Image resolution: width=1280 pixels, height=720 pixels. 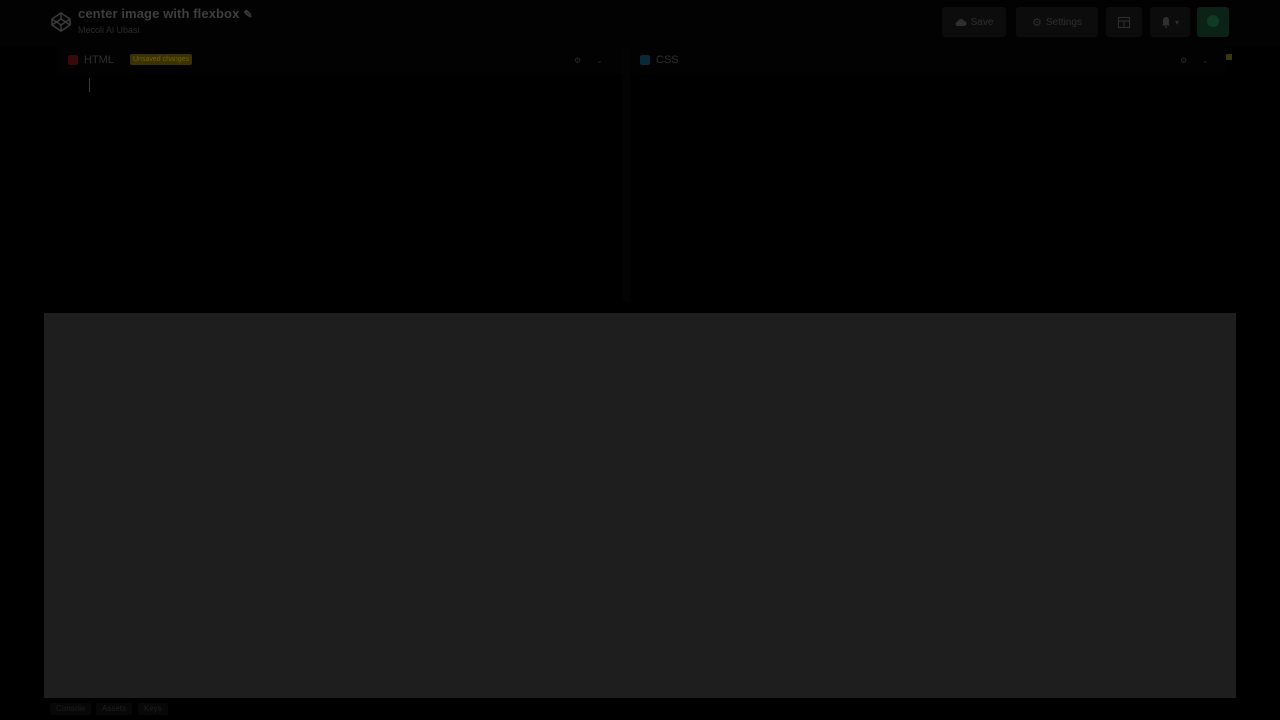 What do you see at coordinates (1176, 22) in the screenshot?
I see `chevron-down-icon: ▾` at bounding box center [1176, 22].